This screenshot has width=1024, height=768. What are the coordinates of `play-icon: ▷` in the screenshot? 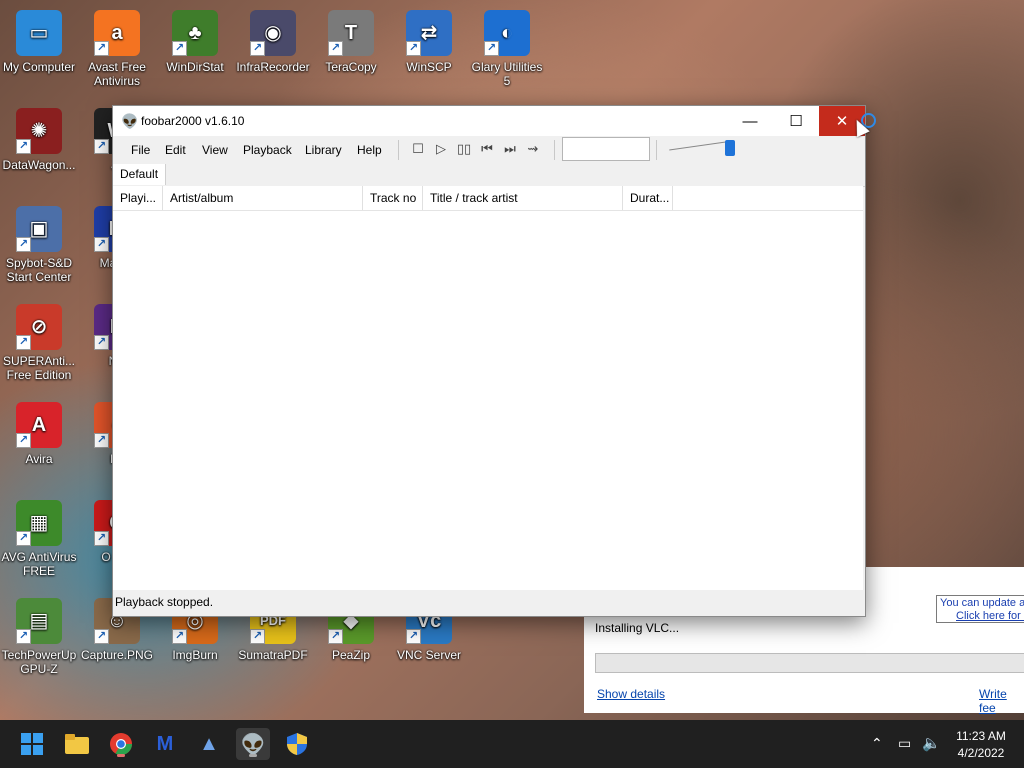 It's located at (441, 148).